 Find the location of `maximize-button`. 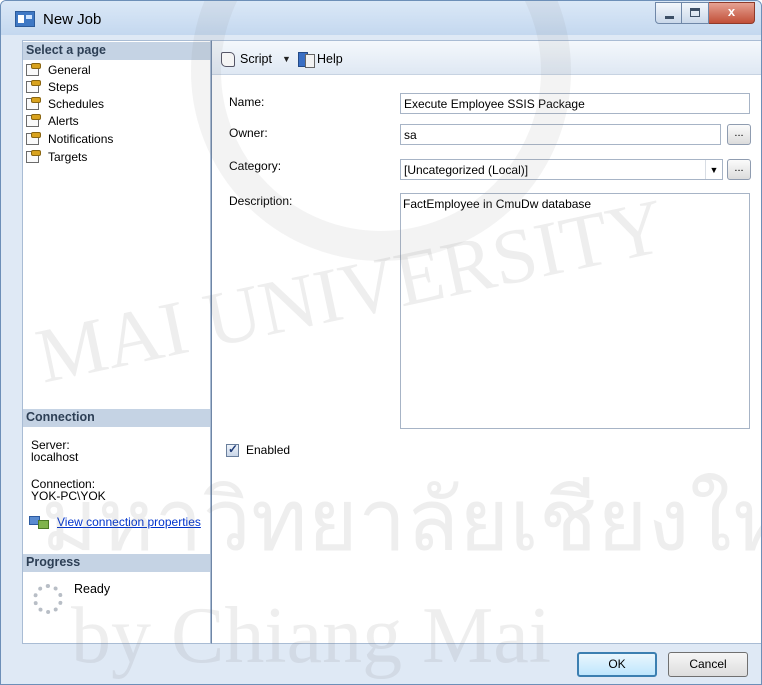

maximize-button is located at coordinates (695, 13).